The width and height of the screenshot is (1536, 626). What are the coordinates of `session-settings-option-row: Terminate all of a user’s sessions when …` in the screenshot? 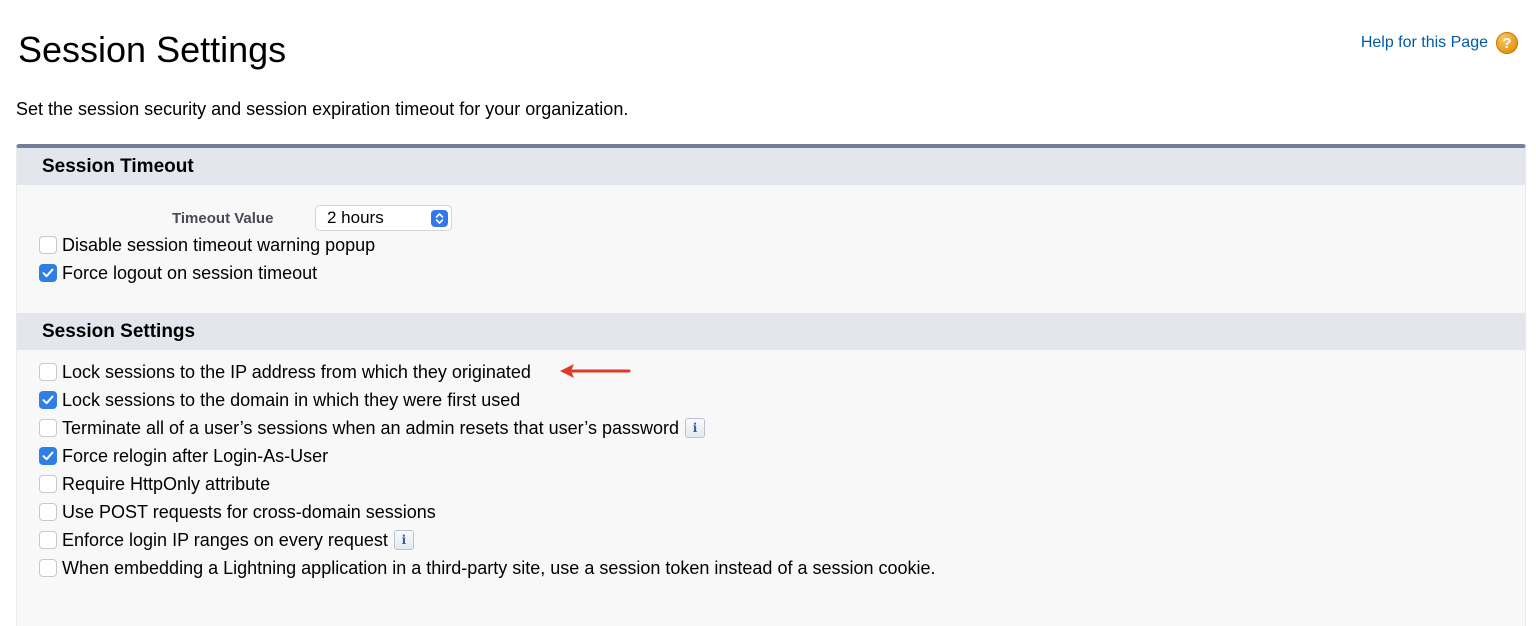 It's located at (372, 428).